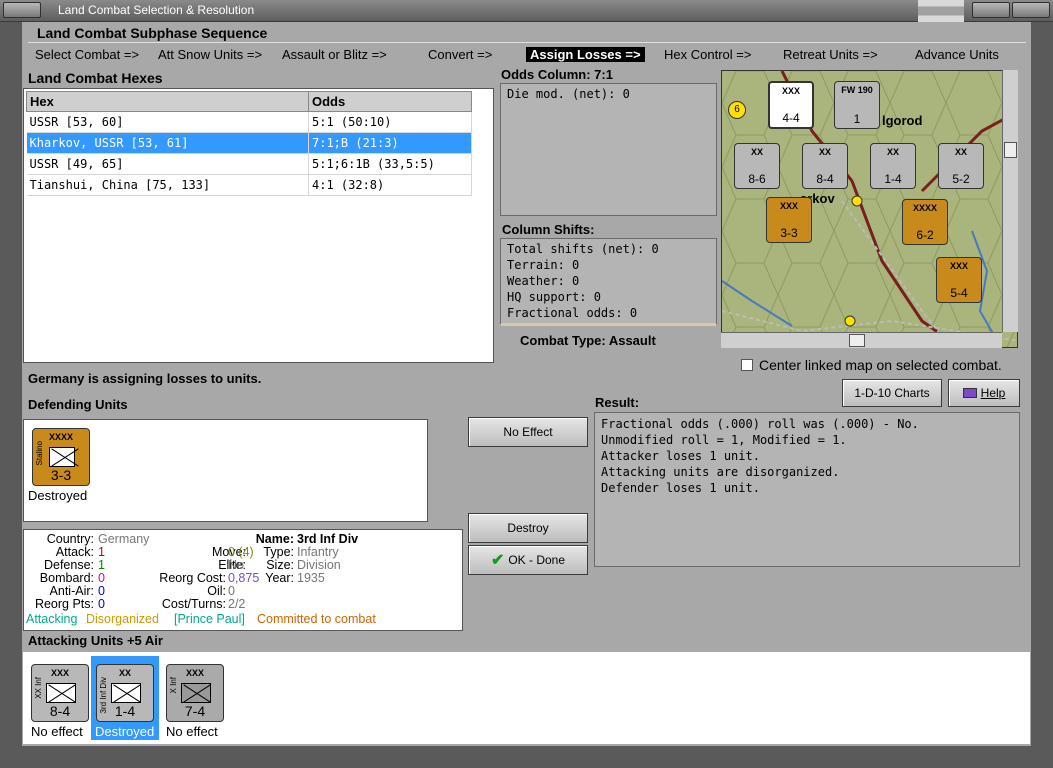  I want to click on subphase-title: Land Combat Subphase Sequence, so click(152, 33).